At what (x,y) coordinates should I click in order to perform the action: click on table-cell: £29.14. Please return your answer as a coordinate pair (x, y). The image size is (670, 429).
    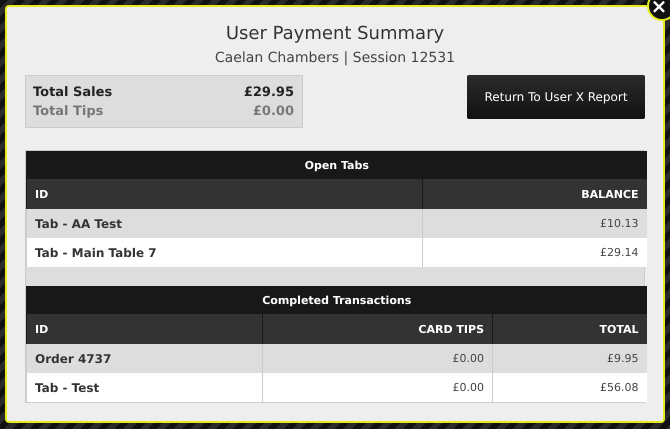
    Looking at the image, I should click on (534, 252).